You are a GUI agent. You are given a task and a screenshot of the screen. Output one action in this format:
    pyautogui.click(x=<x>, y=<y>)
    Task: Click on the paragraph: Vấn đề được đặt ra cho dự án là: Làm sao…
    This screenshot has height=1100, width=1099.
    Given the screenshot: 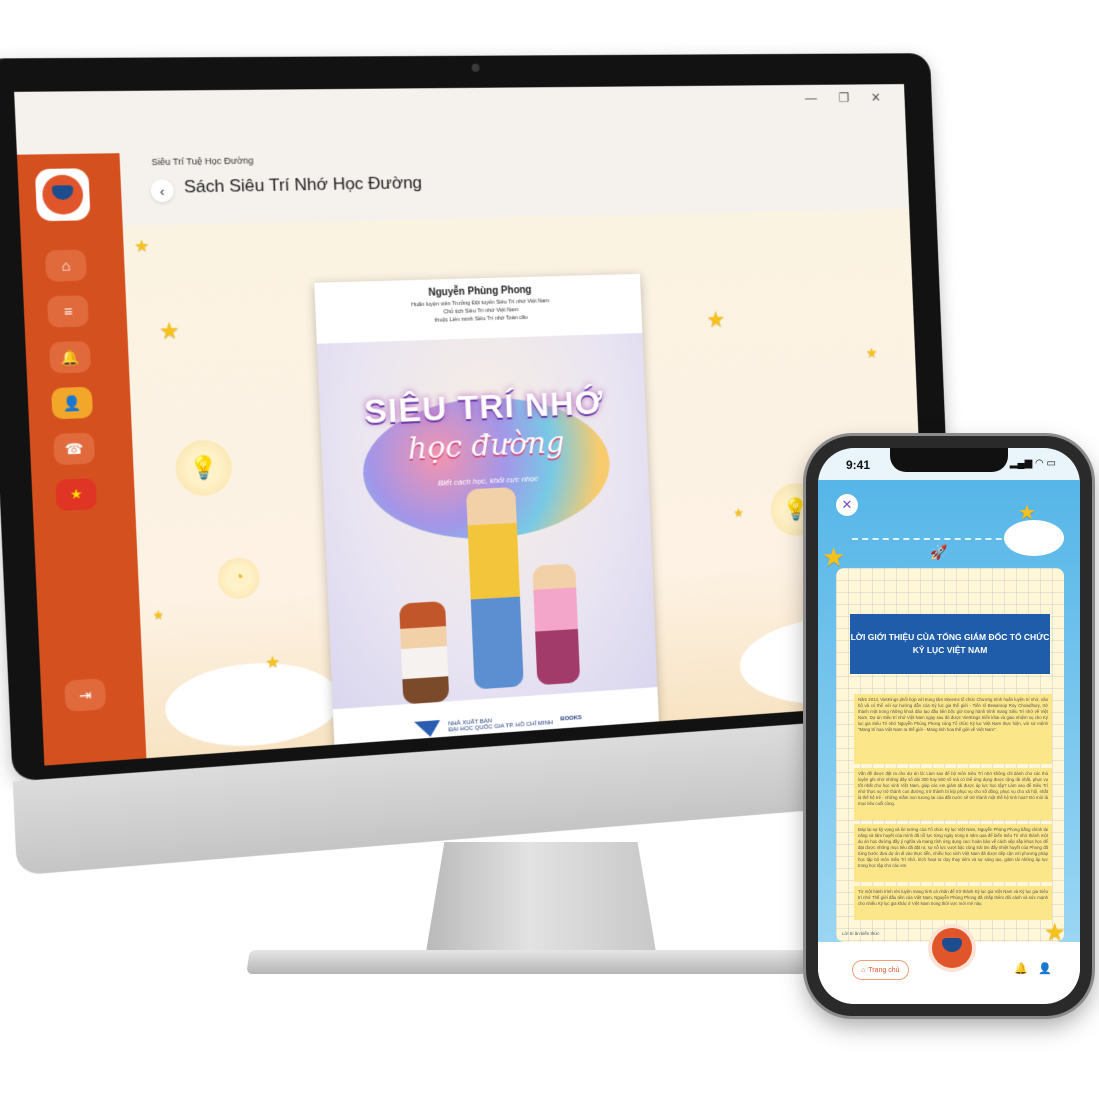 What is the action you would take?
    pyautogui.click(x=953, y=794)
    